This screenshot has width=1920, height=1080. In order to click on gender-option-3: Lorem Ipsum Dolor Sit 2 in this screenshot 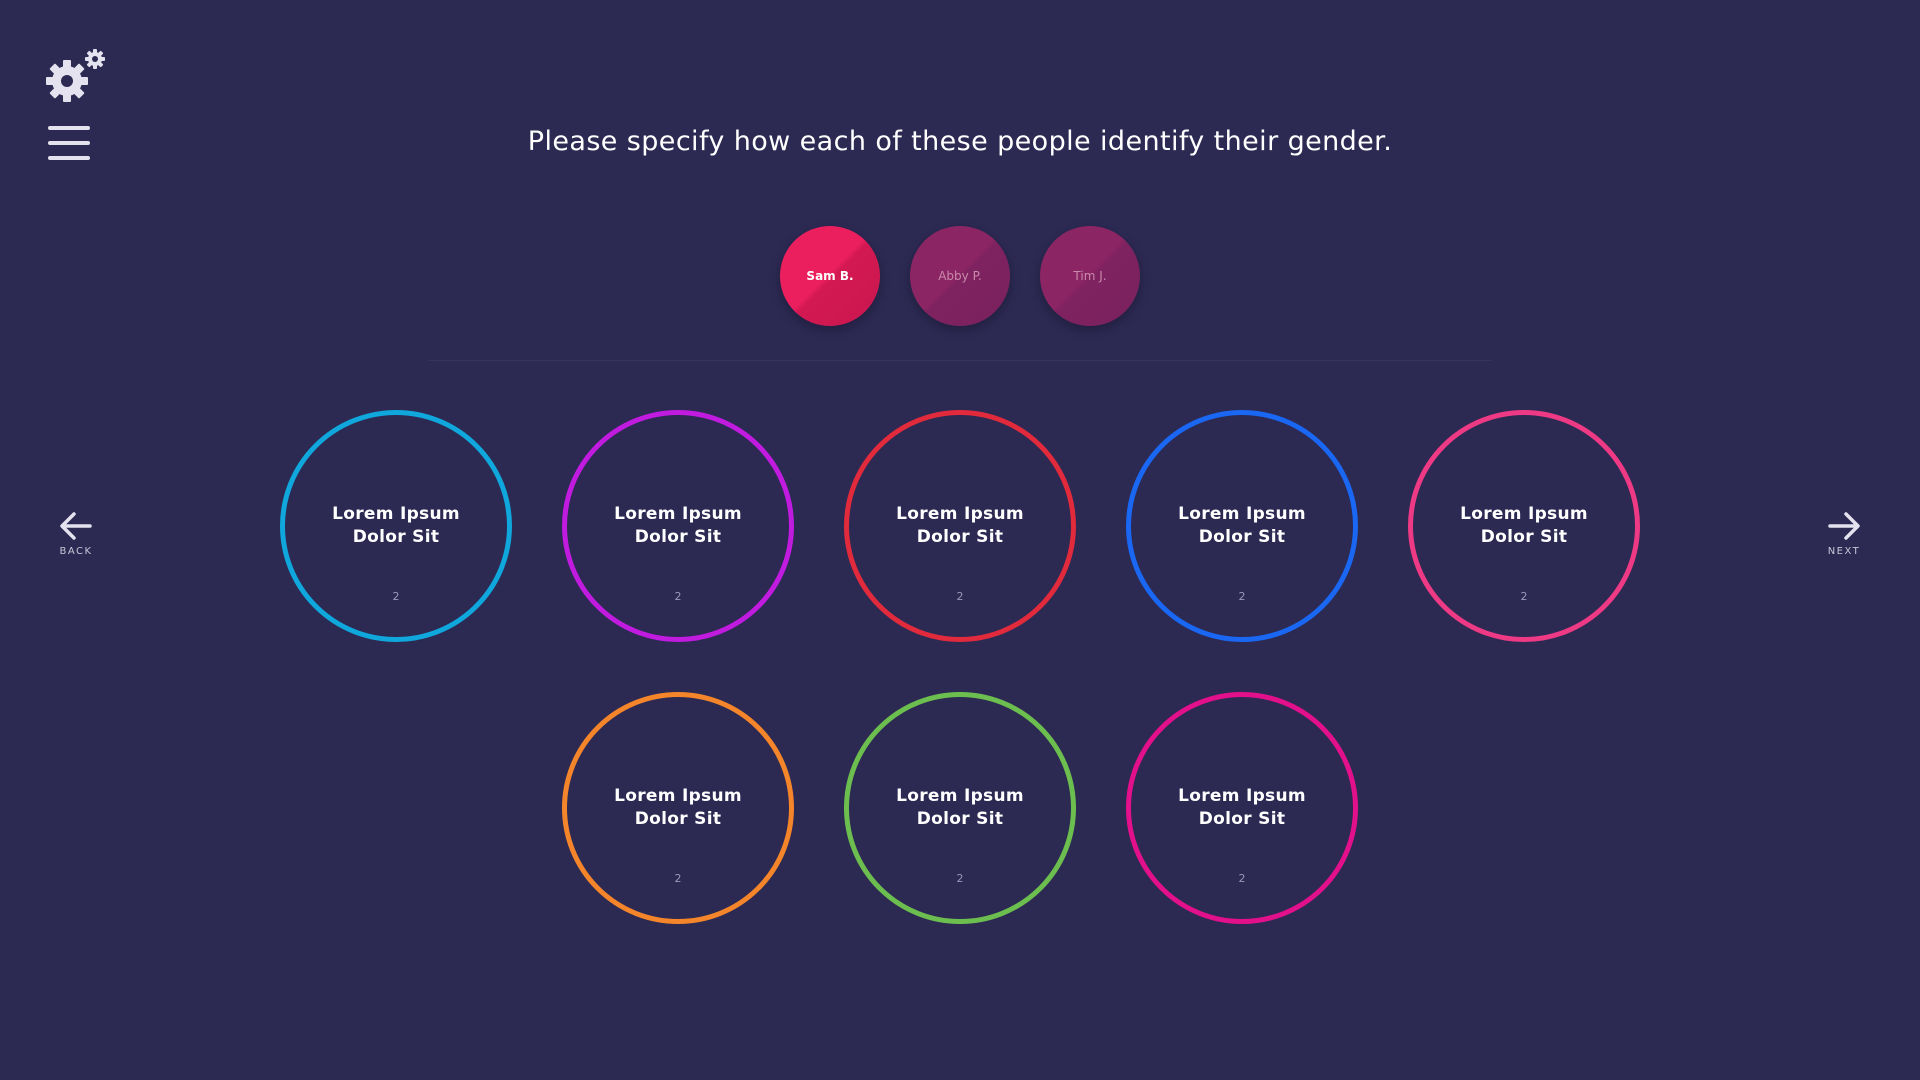, I will do `click(960, 526)`.